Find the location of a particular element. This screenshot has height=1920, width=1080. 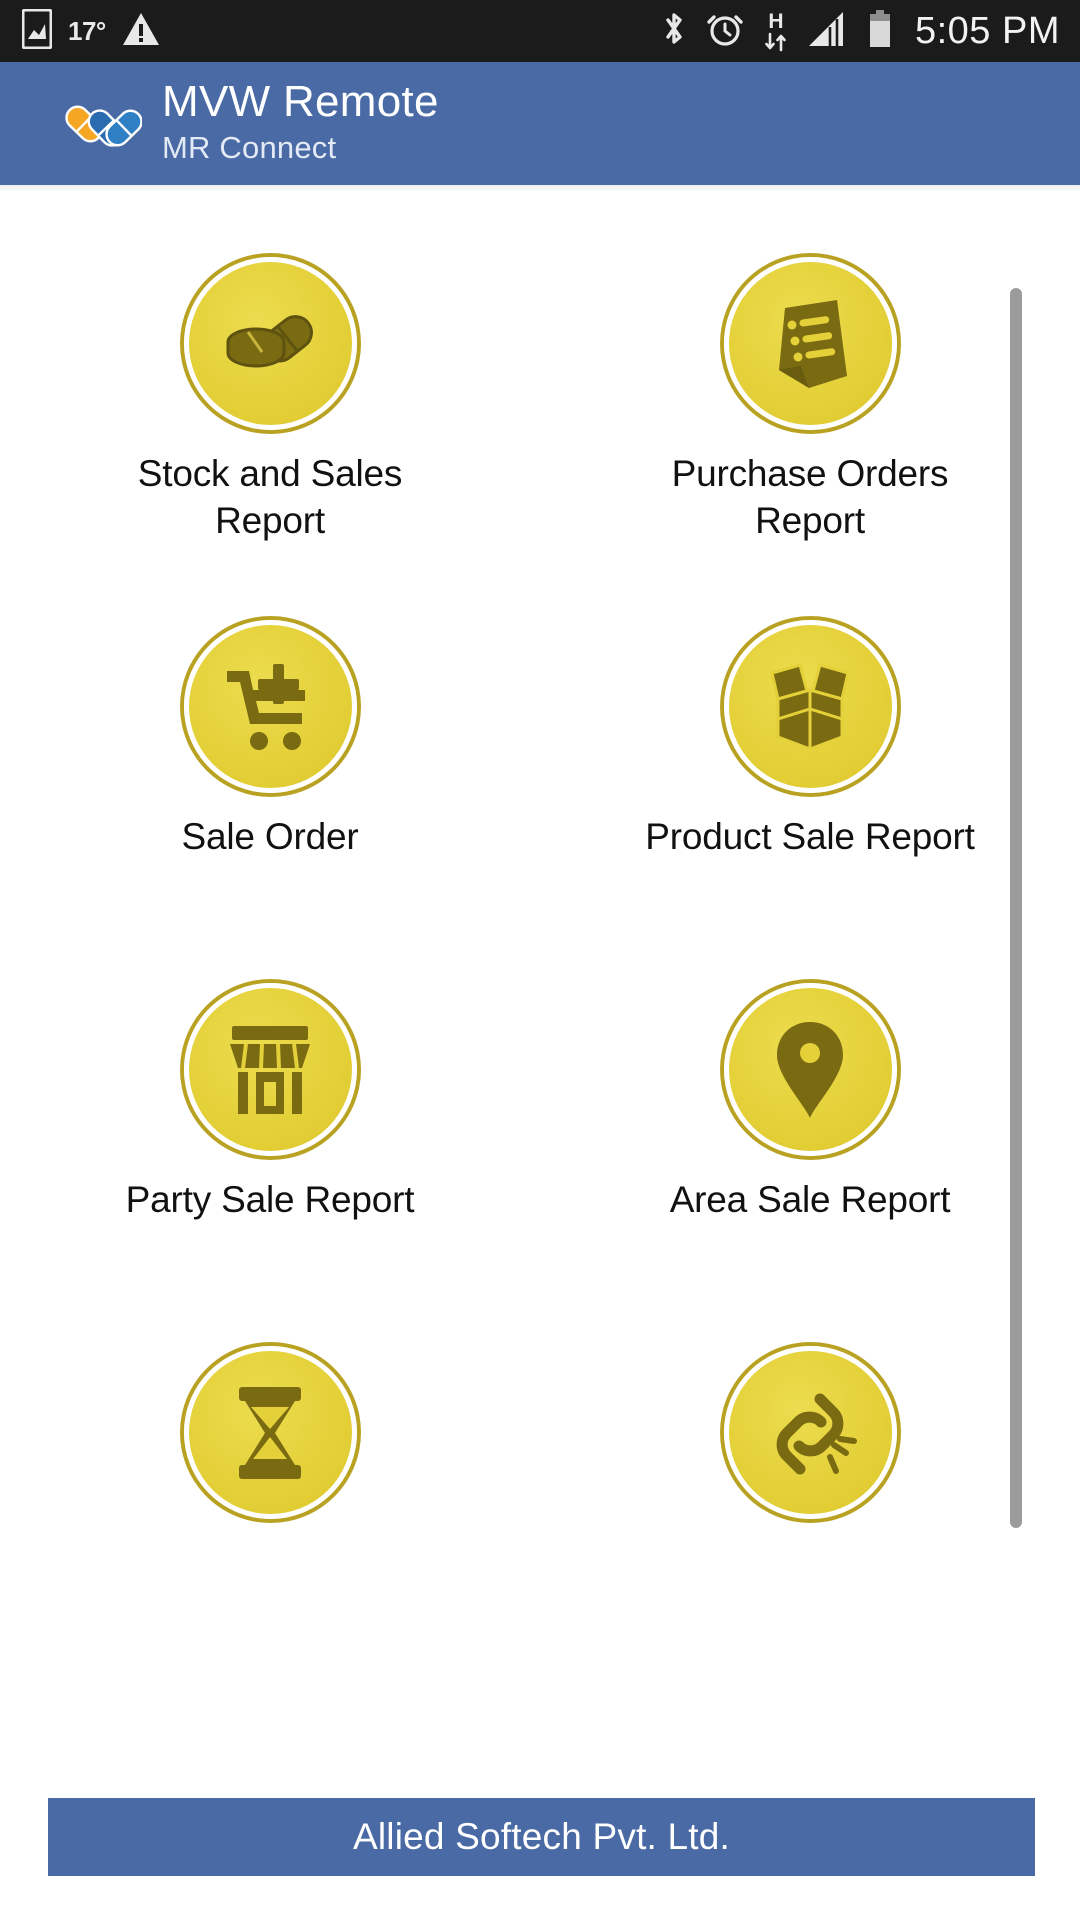

menu-item-label: Party Sale Report is located at coordinates (270, 1199).